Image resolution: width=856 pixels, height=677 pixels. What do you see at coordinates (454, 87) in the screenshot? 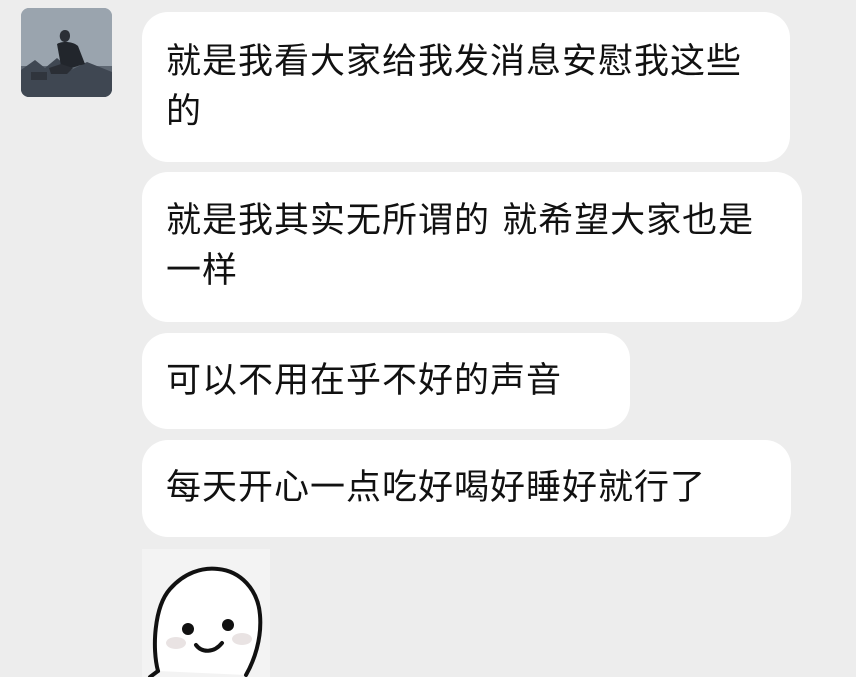
I see `message-text: 就是我看大家给我发消息安慰我这些的` at bounding box center [454, 87].